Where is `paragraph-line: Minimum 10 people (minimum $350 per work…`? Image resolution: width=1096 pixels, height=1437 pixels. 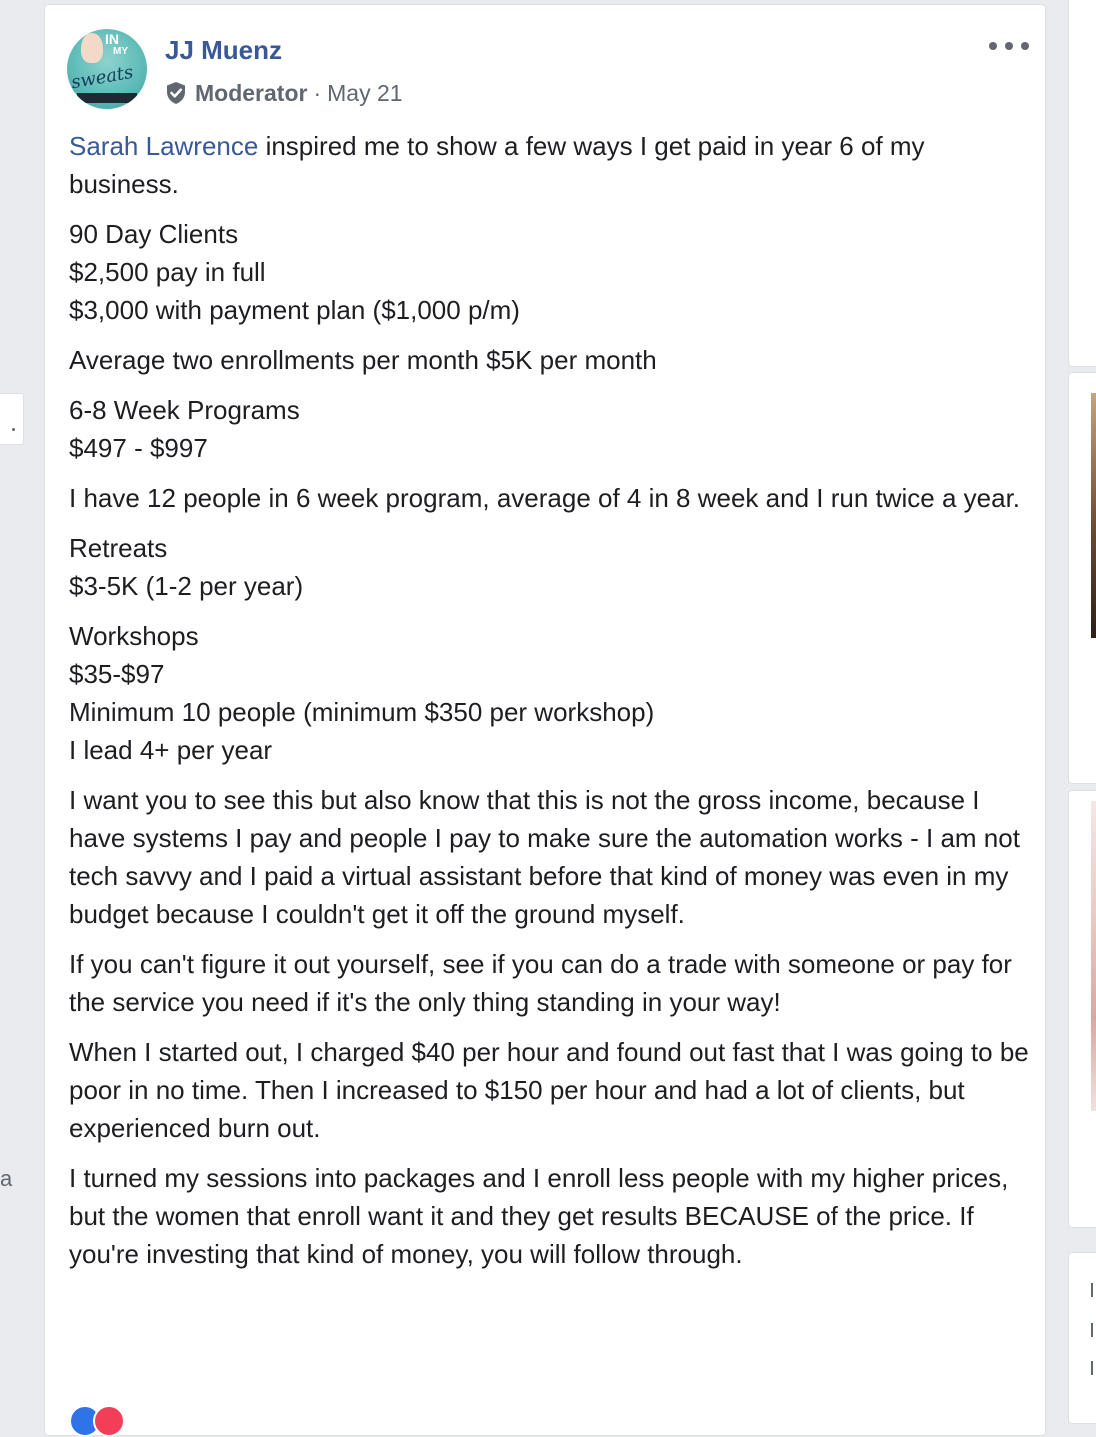 paragraph-line: Minimum 10 people (minimum $350 per work… is located at coordinates (362, 712).